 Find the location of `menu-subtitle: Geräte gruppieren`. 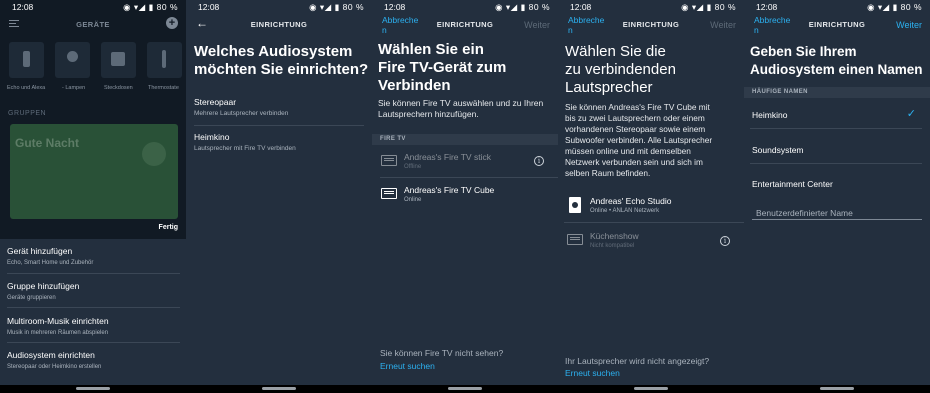

menu-subtitle: Geräte gruppieren is located at coordinates (31, 298).